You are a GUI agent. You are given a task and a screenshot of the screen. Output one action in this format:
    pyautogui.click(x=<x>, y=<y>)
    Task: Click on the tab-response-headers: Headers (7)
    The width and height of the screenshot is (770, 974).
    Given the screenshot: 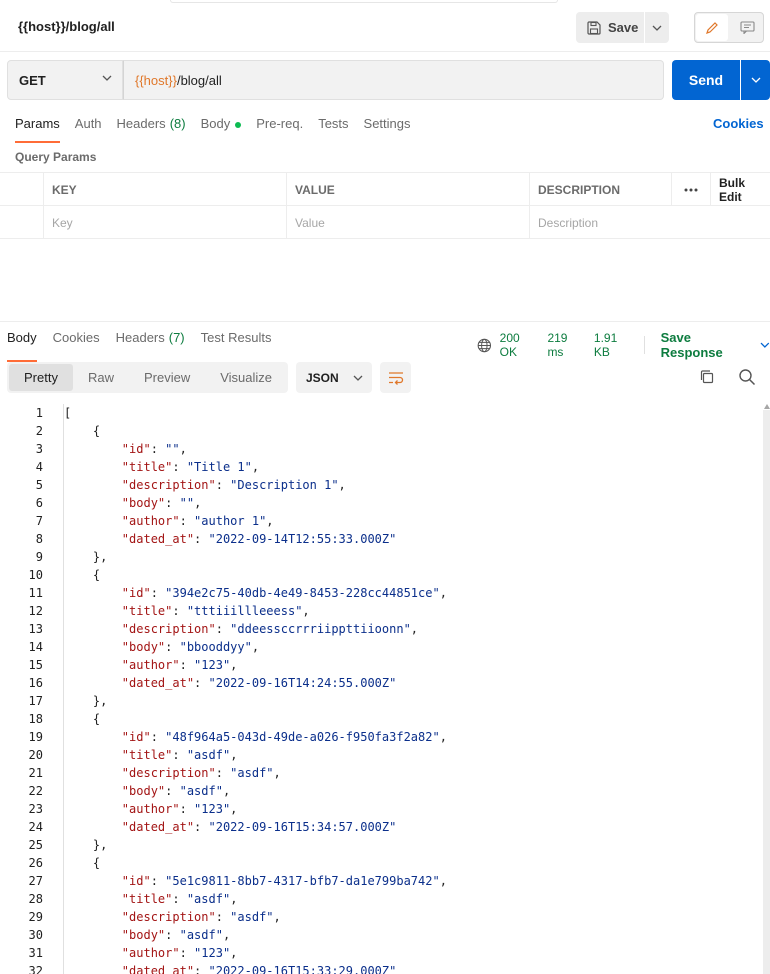 What is the action you would take?
    pyautogui.click(x=150, y=342)
    